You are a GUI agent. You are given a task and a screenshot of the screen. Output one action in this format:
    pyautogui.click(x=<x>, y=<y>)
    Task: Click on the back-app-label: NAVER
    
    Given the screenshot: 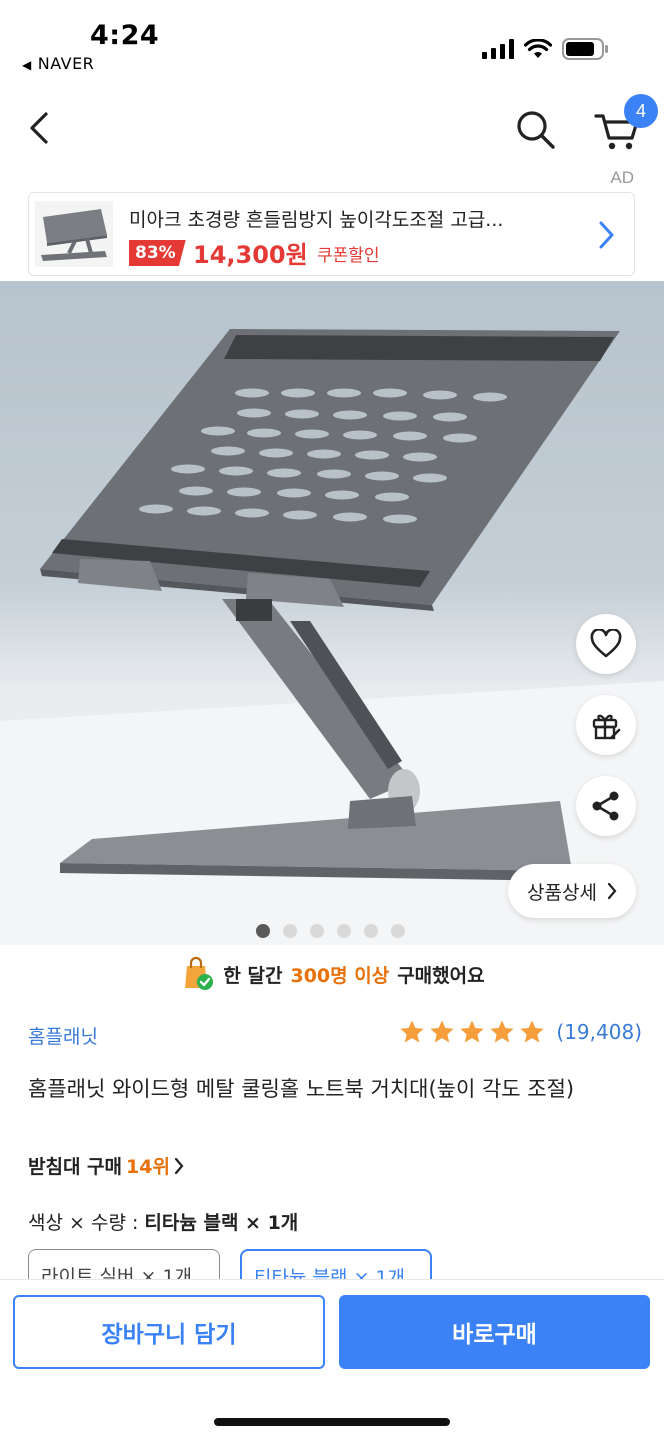 What is the action you would take?
    pyautogui.click(x=66, y=63)
    